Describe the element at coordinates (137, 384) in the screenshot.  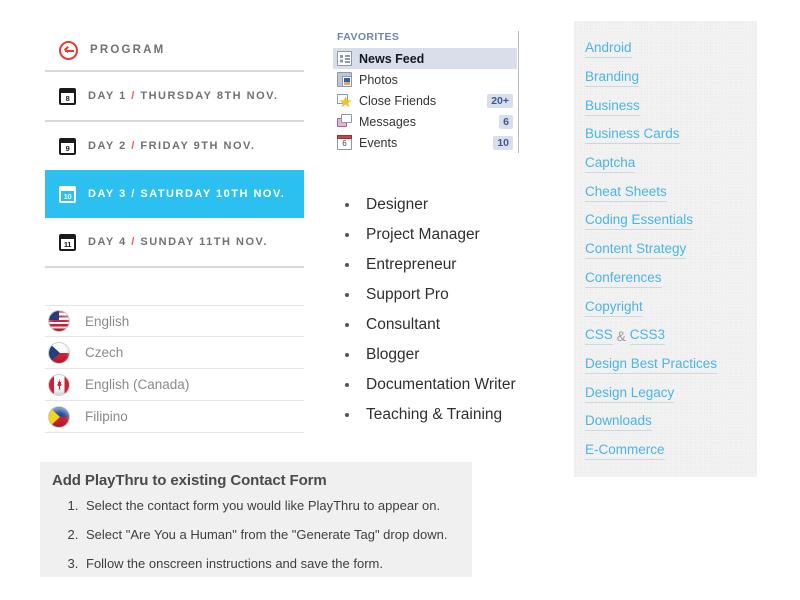
I see `language-label: English (Canada)` at that location.